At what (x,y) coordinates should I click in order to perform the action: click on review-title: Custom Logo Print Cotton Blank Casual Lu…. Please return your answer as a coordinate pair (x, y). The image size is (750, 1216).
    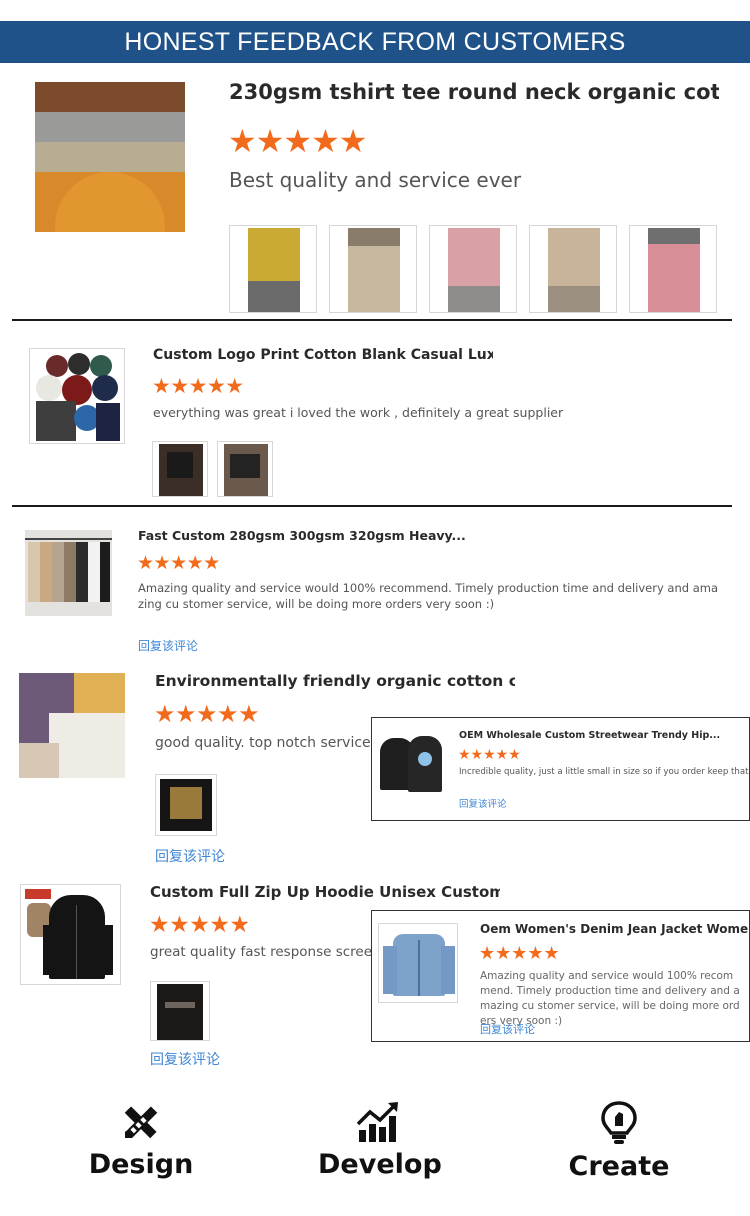
    Looking at the image, I should click on (323, 355).